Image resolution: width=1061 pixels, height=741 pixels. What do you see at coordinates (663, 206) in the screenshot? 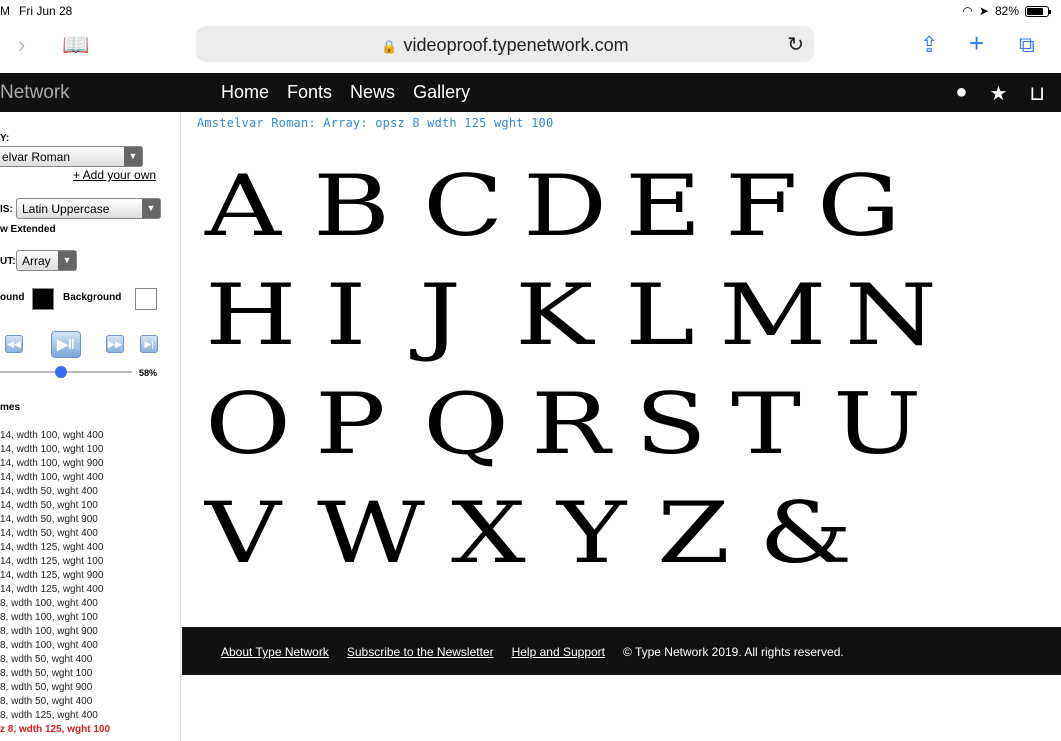
I see `glyph: E` at bounding box center [663, 206].